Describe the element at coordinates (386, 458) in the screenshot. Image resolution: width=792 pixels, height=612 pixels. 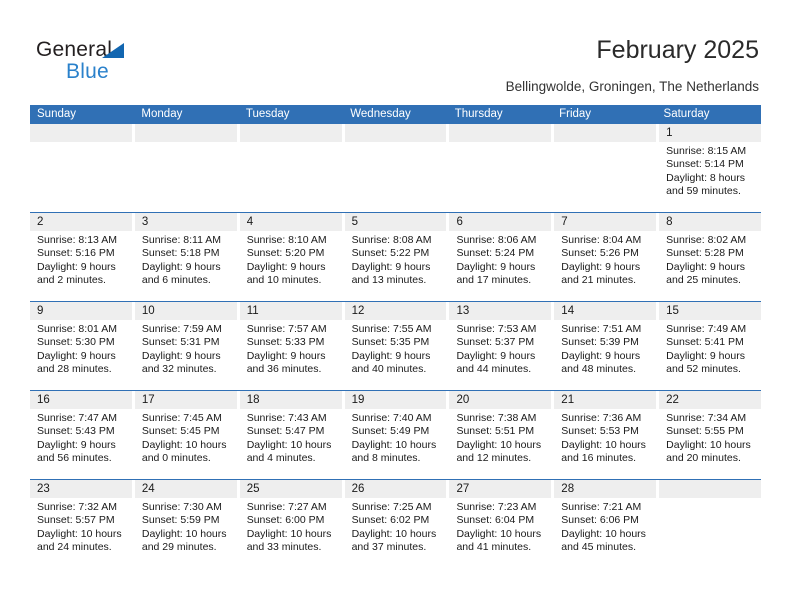
I see `daylight-duration-line2: and 8 minutes.` at that location.